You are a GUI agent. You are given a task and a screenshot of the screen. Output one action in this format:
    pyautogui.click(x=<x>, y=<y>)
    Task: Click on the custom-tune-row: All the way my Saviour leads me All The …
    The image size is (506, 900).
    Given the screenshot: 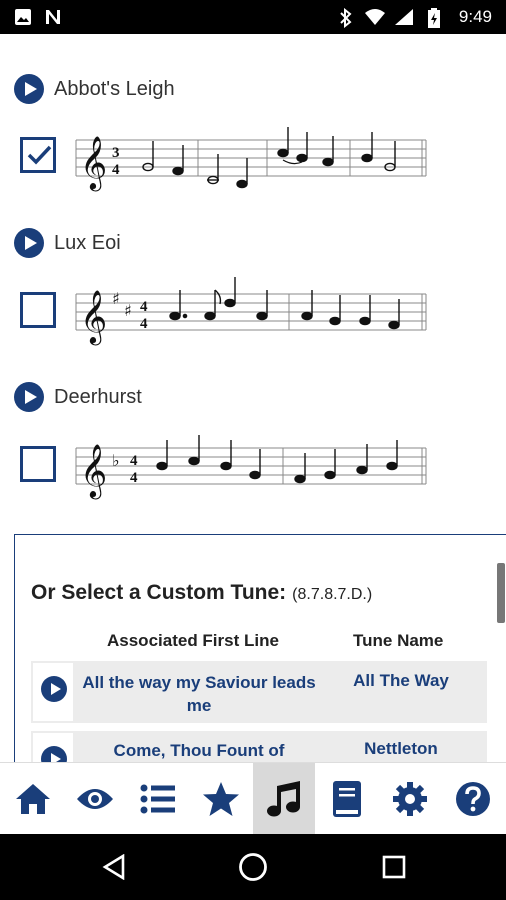 What is the action you would take?
    pyautogui.click(x=259, y=692)
    